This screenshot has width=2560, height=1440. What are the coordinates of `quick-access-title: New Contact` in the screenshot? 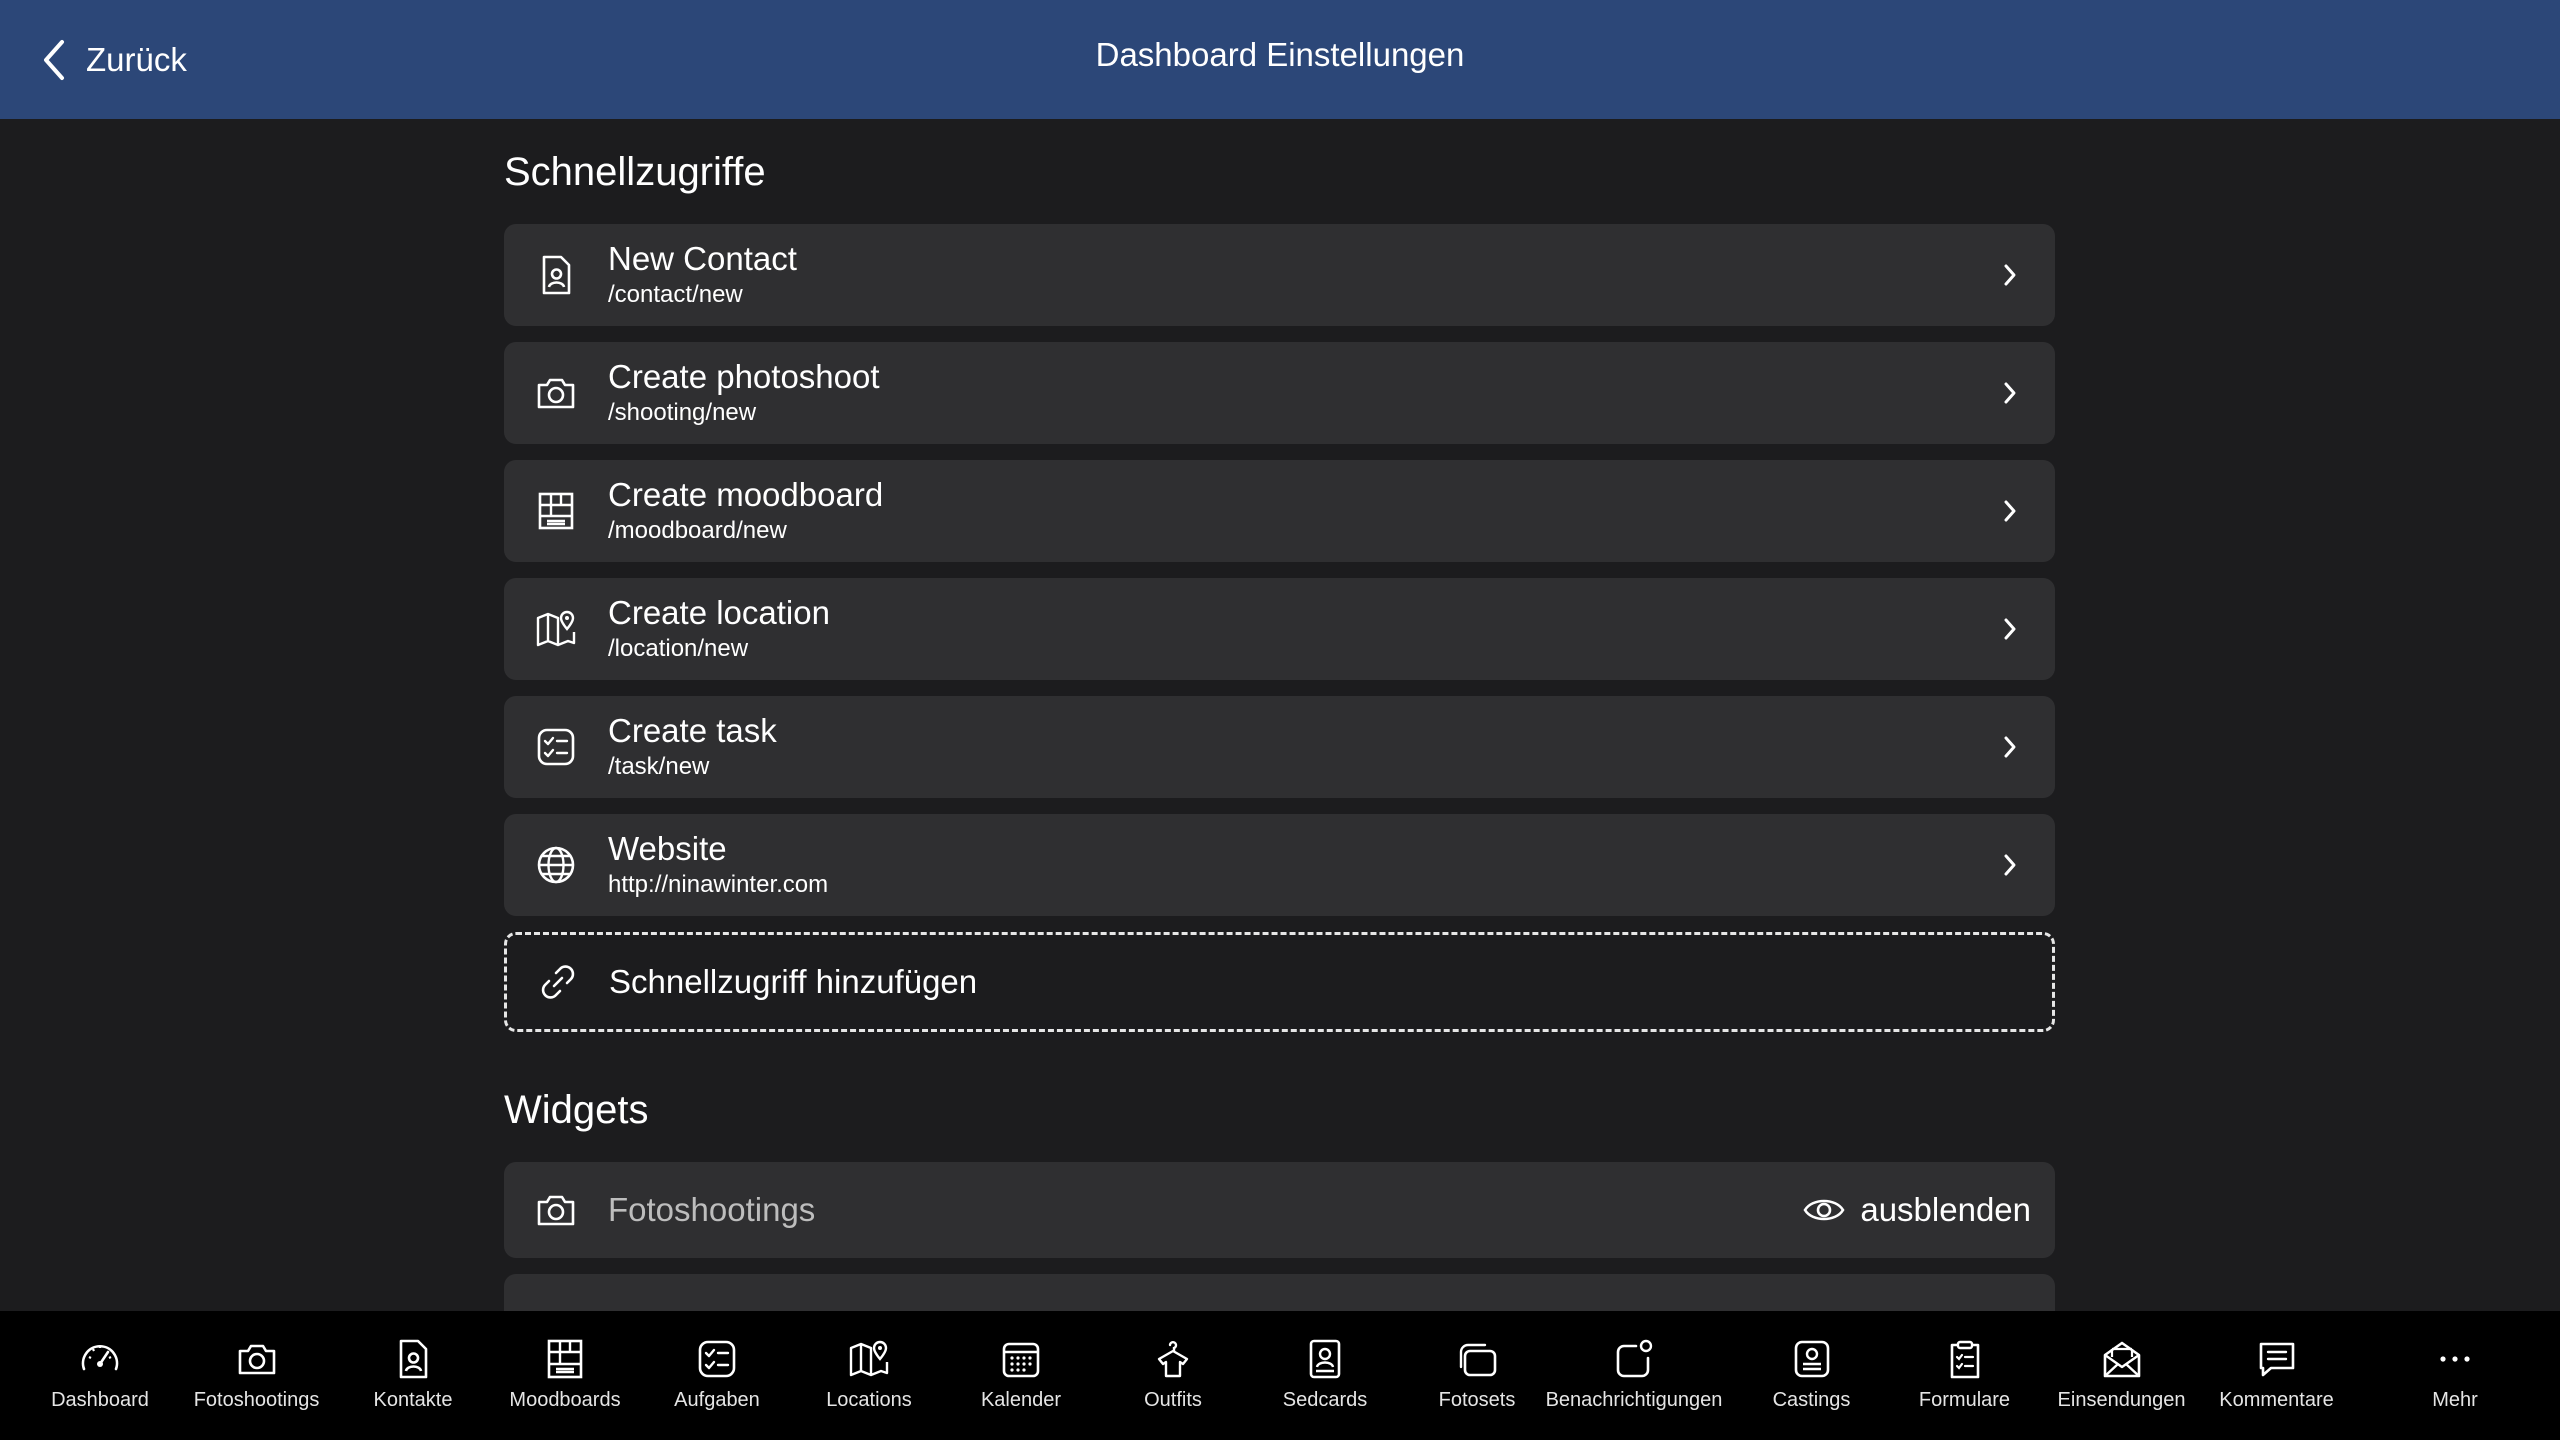 It's located at (702, 258).